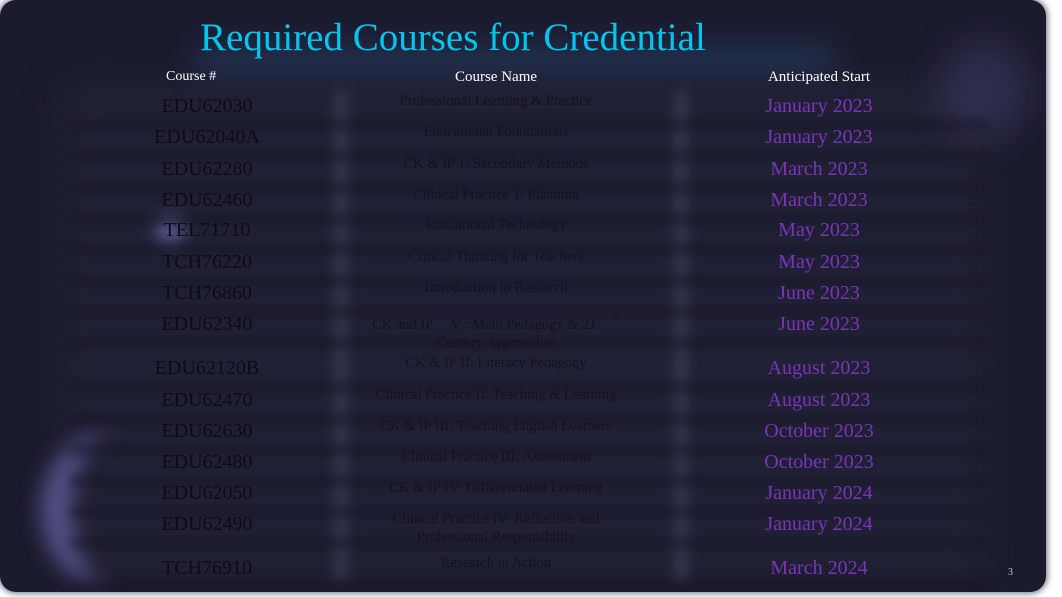  Describe the element at coordinates (819, 568) in the screenshot. I see `anticipated-start: March 2024` at that location.